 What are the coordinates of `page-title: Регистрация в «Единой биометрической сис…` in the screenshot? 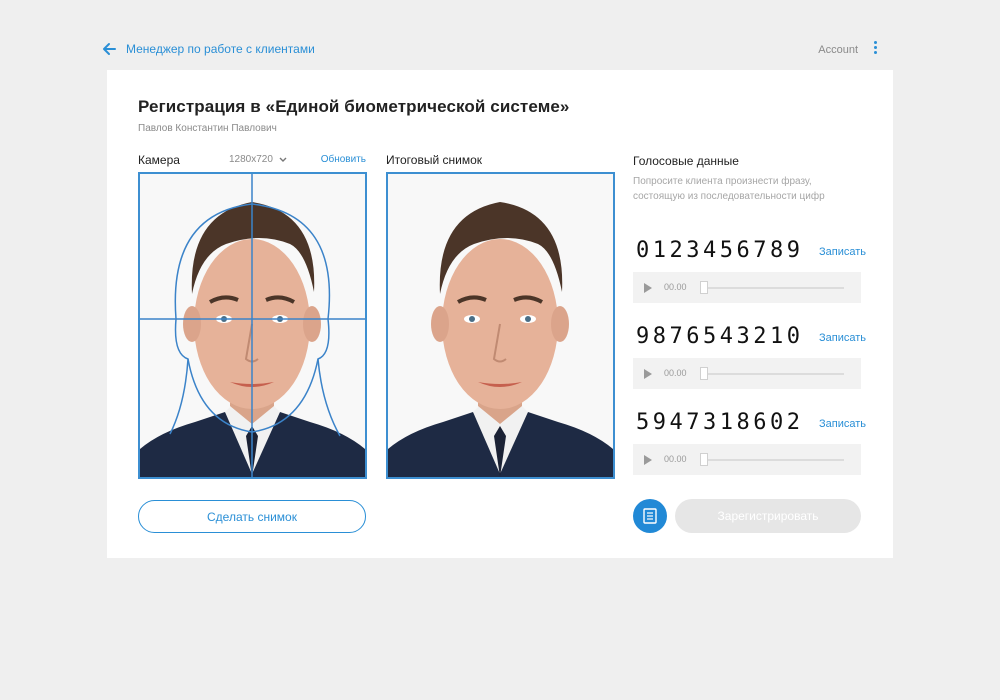 It's located at (354, 106).